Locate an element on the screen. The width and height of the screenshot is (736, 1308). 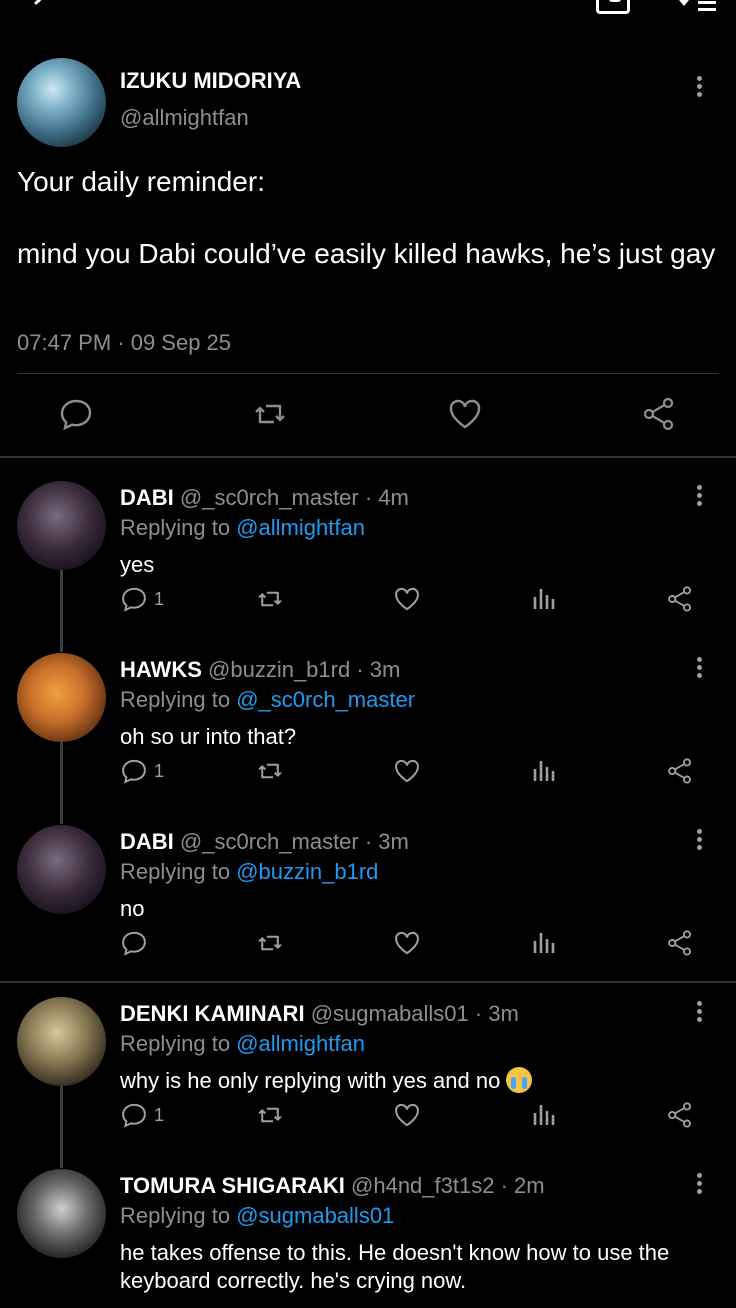
reply-actions is located at coordinates (368, 944).